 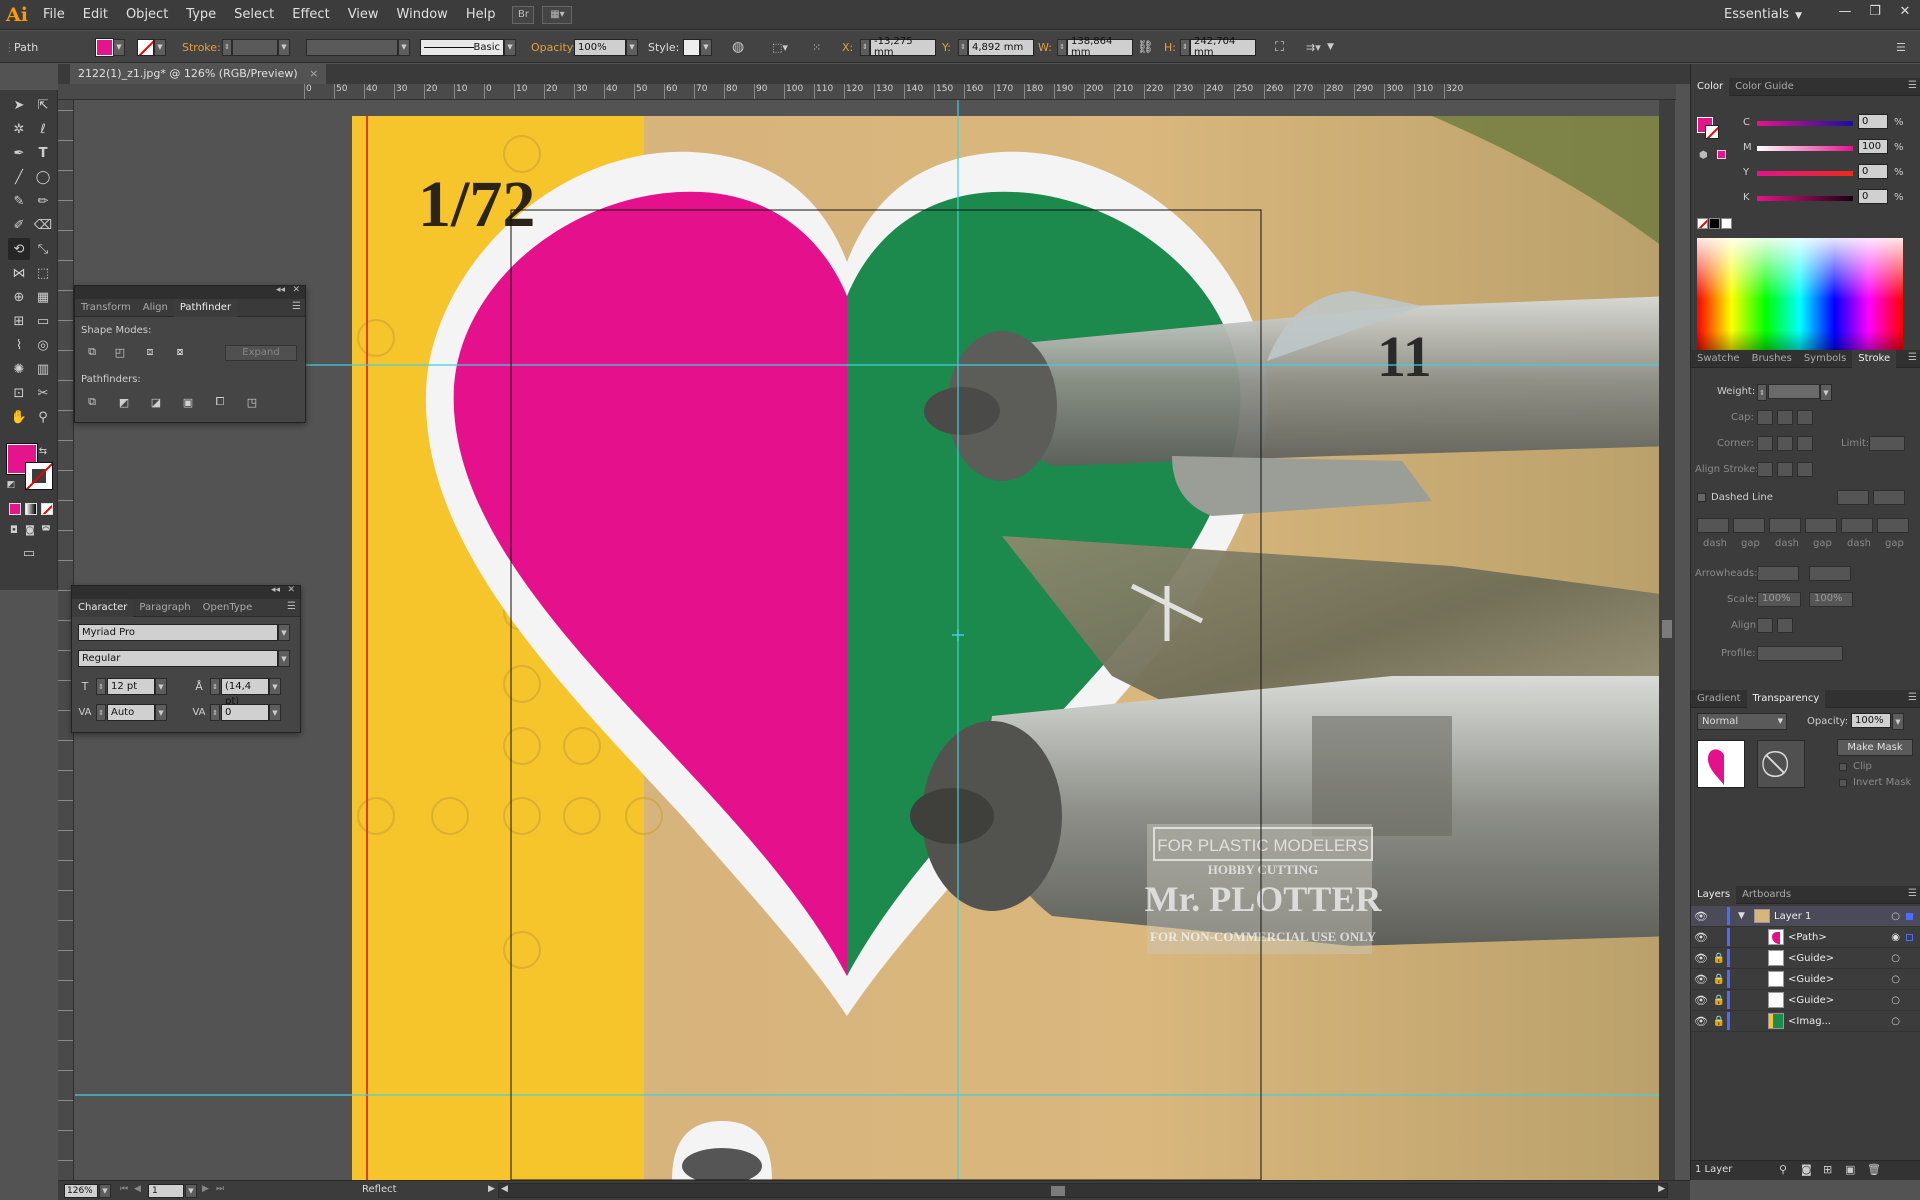 What do you see at coordinates (1805, 198) in the screenshot?
I see `channel-k-slider` at bounding box center [1805, 198].